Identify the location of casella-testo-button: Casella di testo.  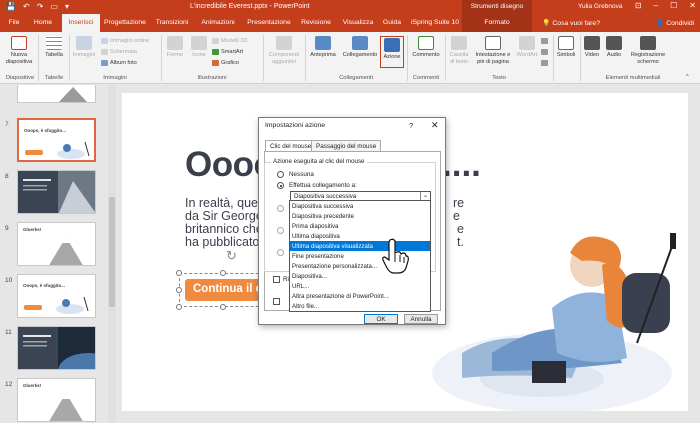
(459, 50).